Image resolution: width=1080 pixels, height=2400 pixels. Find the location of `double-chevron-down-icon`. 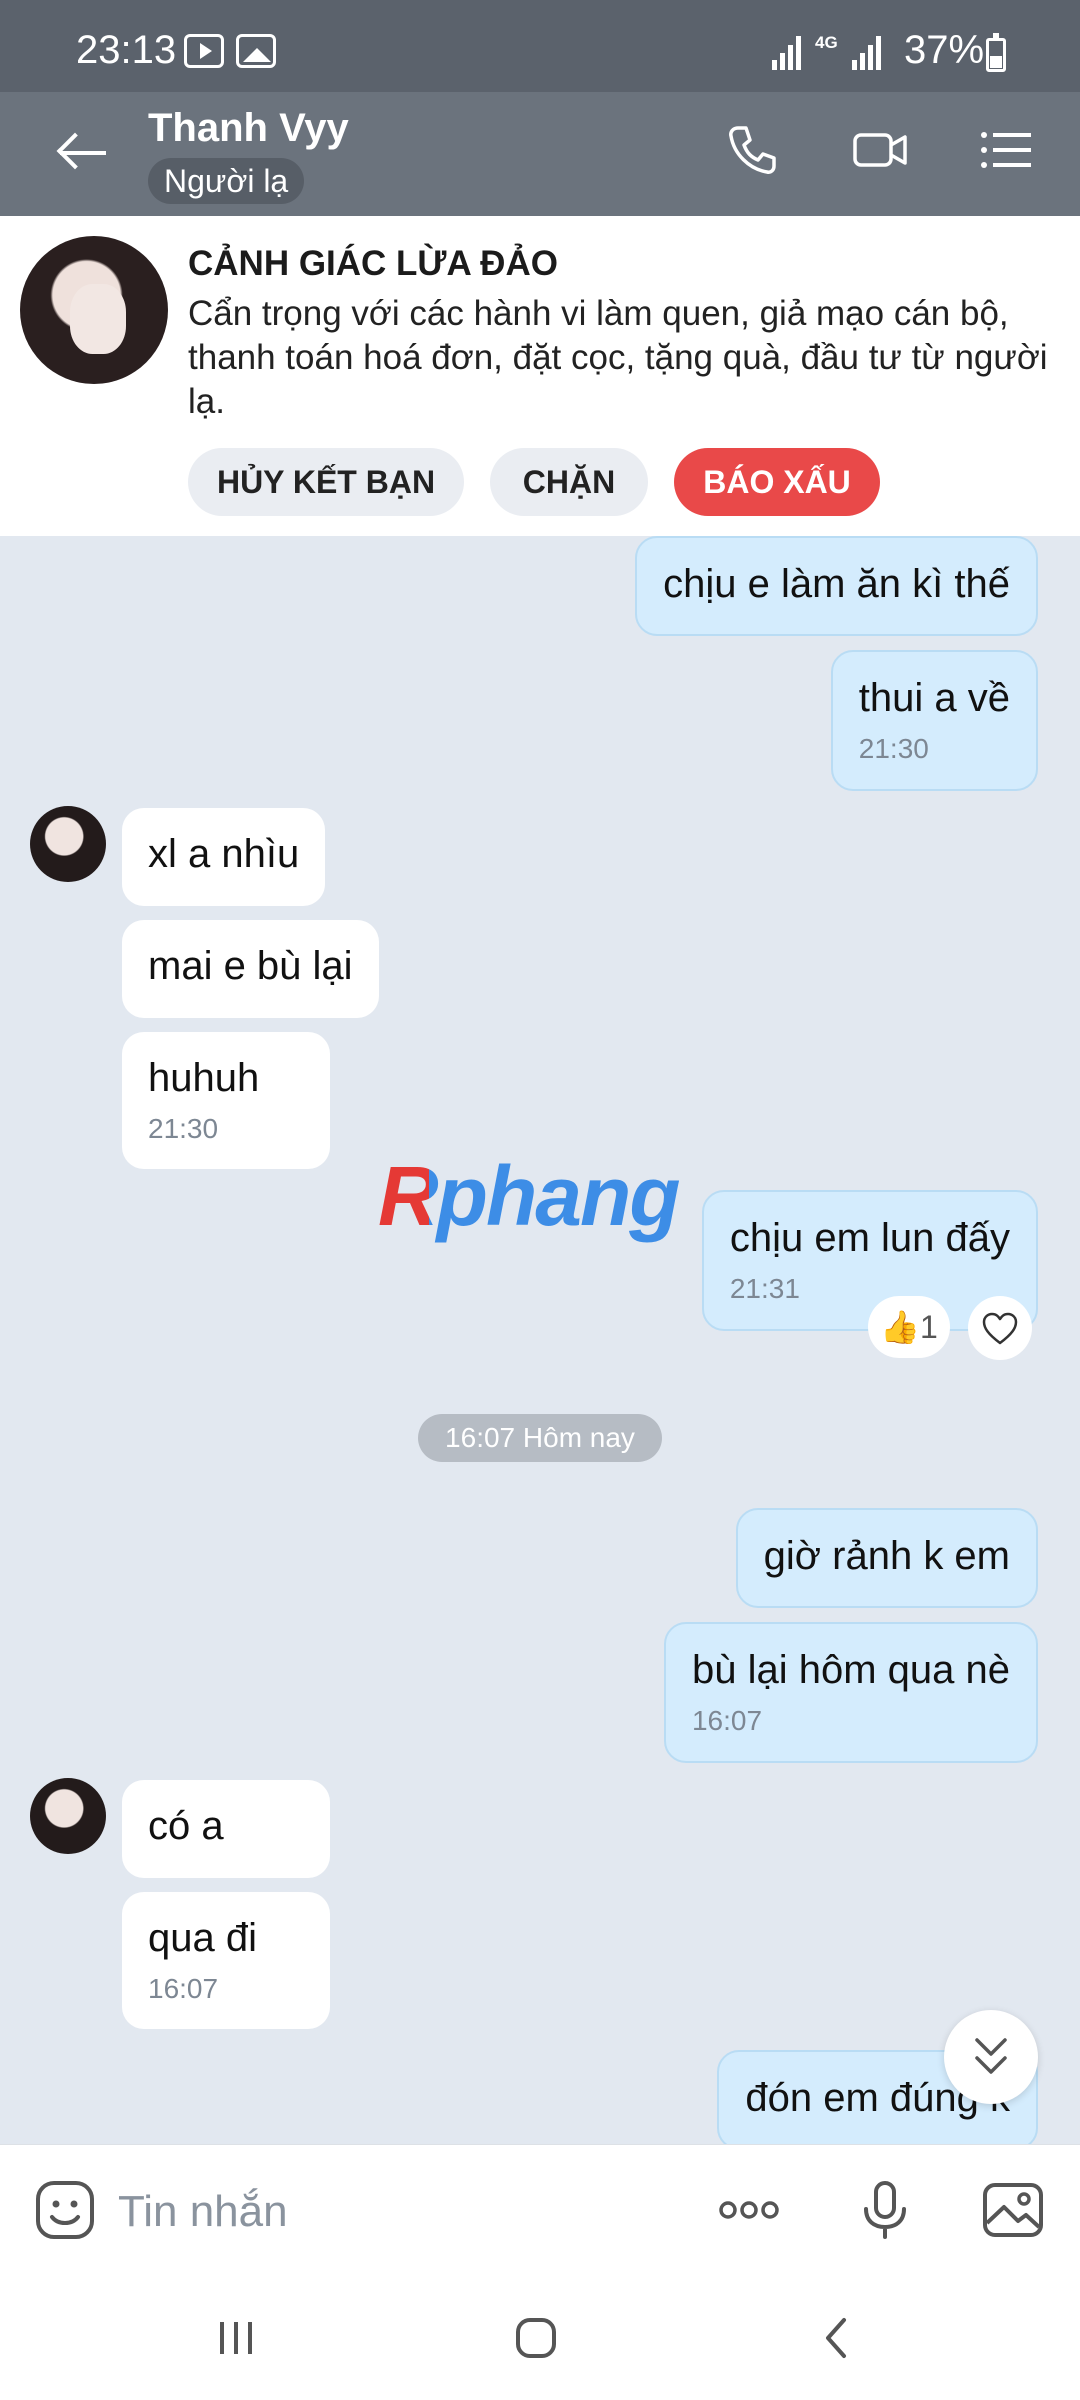

double-chevron-down-icon is located at coordinates (991, 2056).